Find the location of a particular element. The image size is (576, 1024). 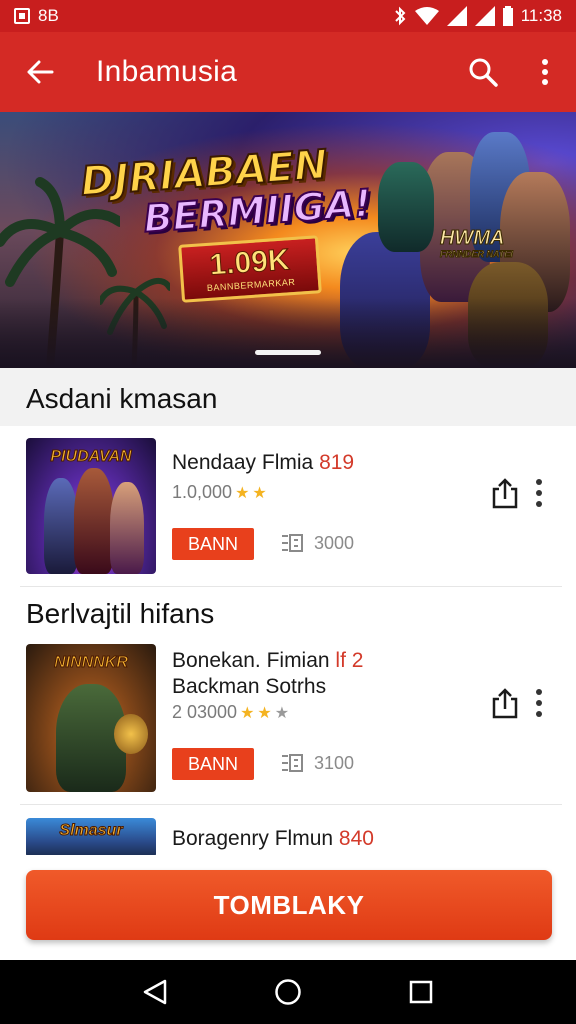

thumbnail-title: NINNNKR is located at coordinates (91, 663).